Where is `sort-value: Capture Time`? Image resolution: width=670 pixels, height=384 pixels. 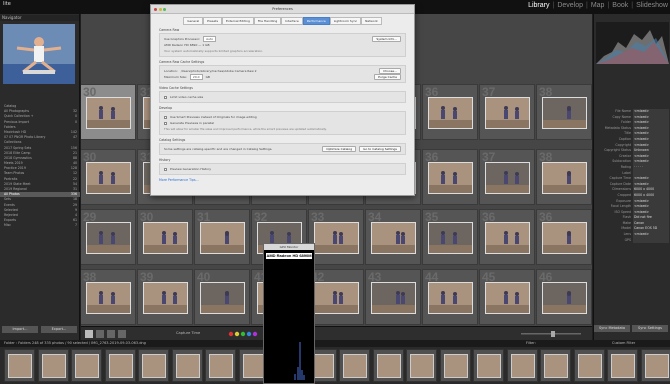 sort-value: Capture Time is located at coordinates (188, 333).